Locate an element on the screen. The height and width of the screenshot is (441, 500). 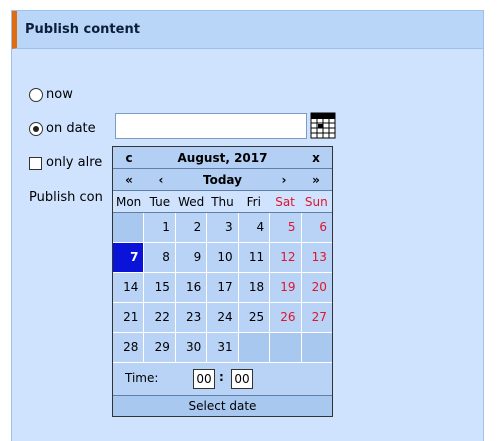
next-year-button: » is located at coordinates (316, 179).